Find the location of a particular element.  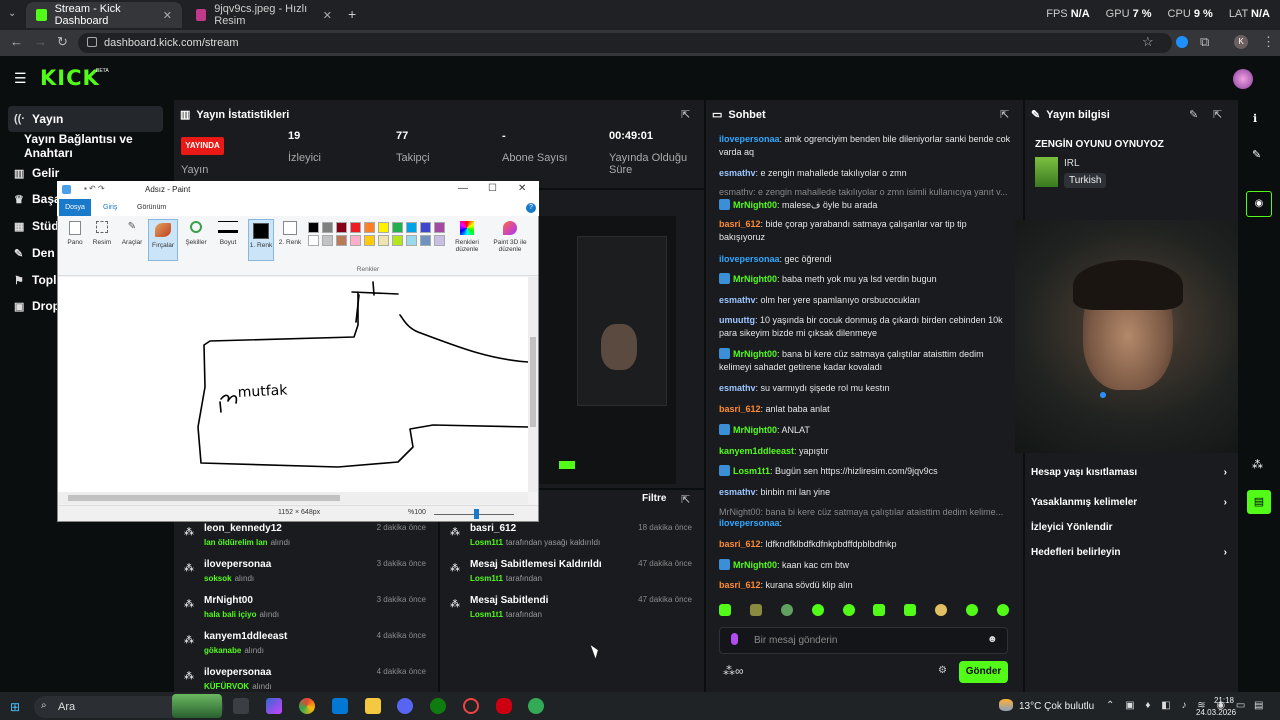

chat-username: Losm1t1 is located at coordinates (751, 471).